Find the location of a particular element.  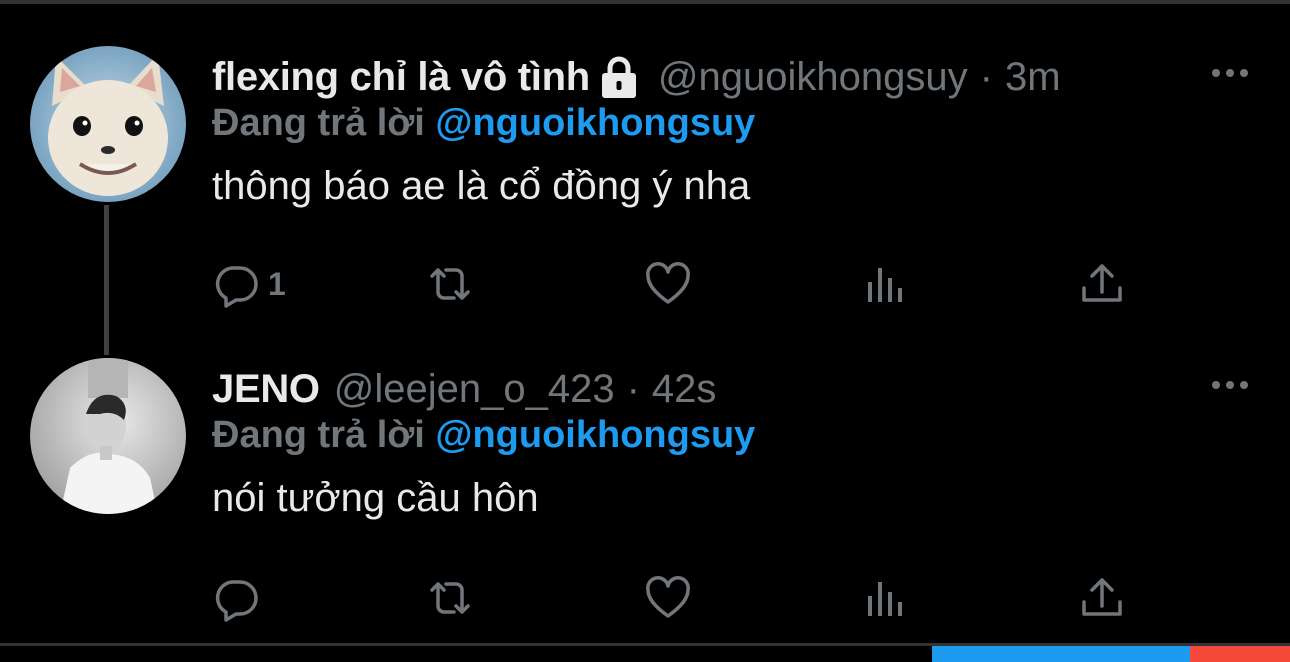

reply-count: 1 is located at coordinates (277, 283).